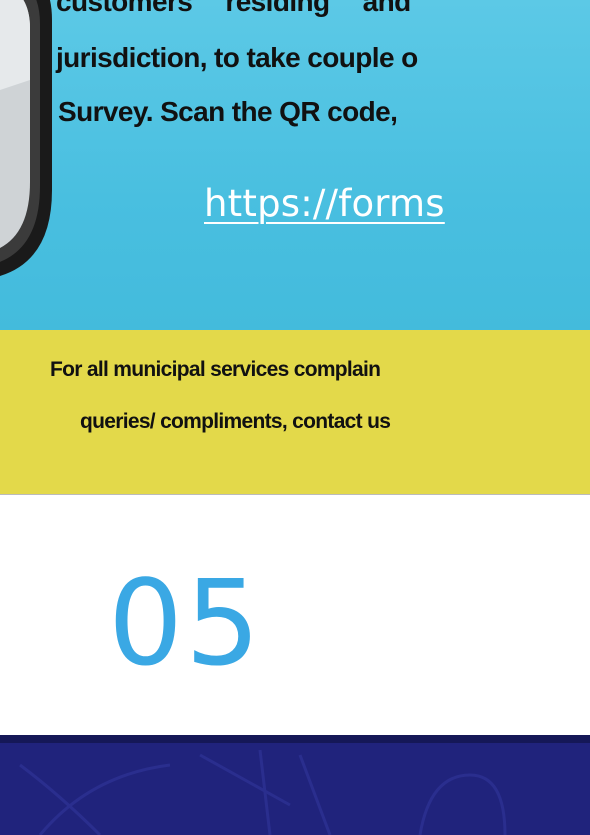  Describe the element at coordinates (215, 369) in the screenshot. I see `contact-banner-line-1: For all municipal services complain` at that location.